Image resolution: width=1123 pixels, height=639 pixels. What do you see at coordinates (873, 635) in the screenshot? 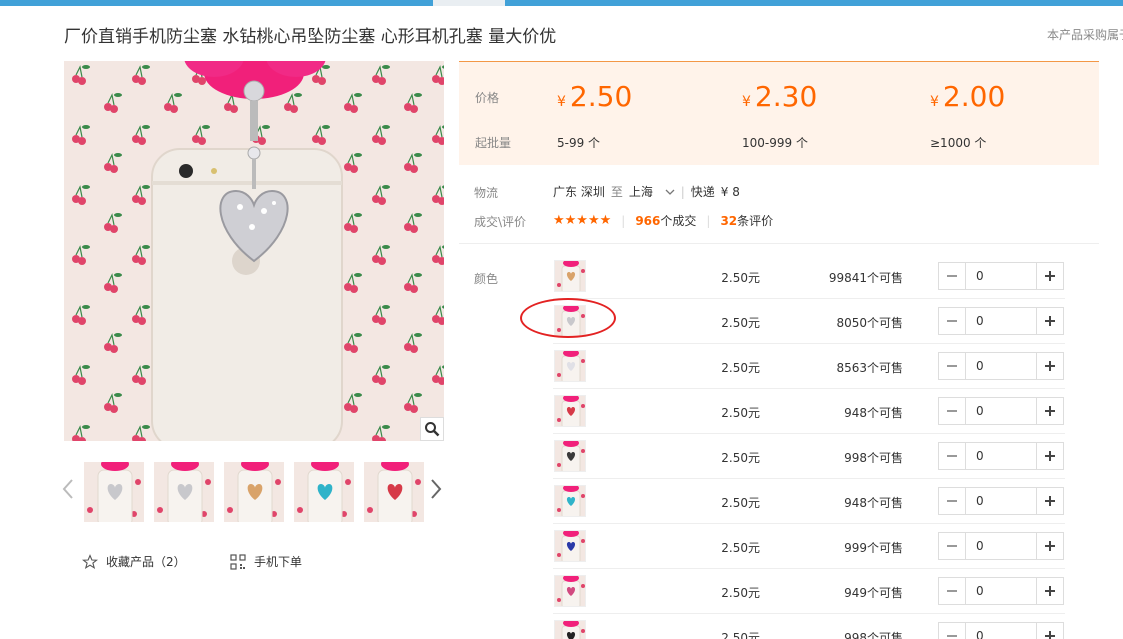
I see `sku-stock: 998个可售` at bounding box center [873, 635].